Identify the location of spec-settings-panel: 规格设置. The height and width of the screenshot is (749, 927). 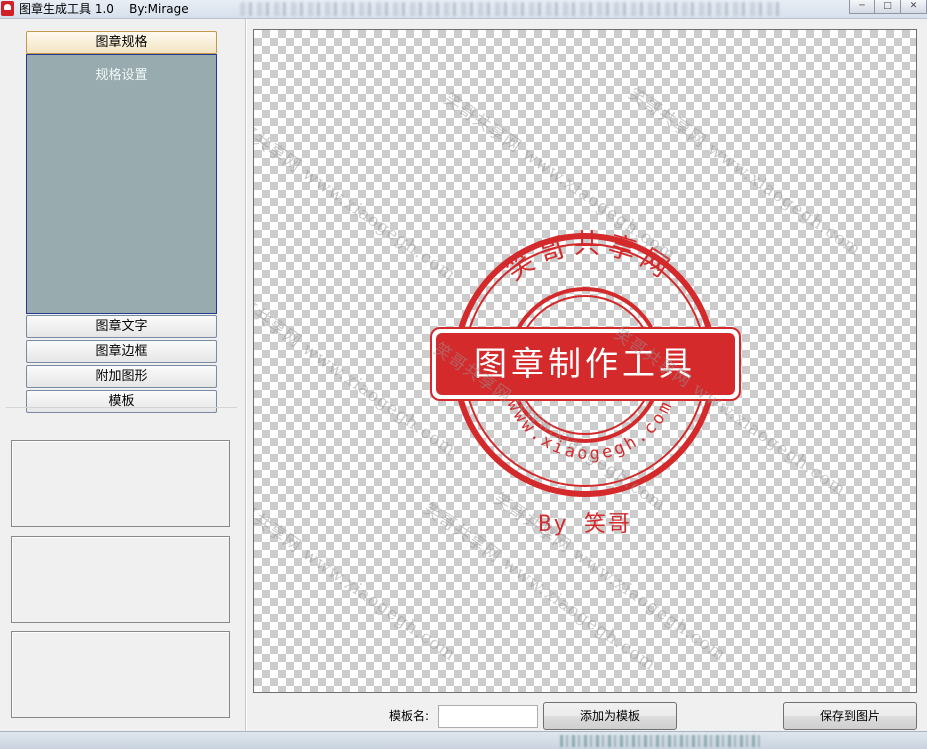
(121, 184).